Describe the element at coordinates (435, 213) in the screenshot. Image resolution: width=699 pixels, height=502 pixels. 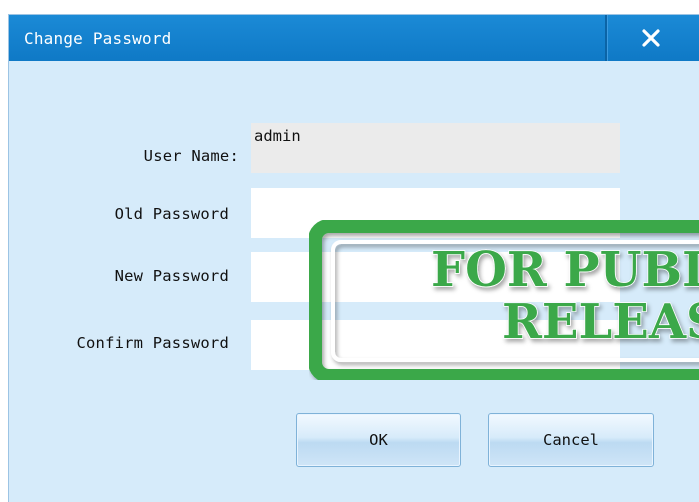
I see `old-password-input` at that location.